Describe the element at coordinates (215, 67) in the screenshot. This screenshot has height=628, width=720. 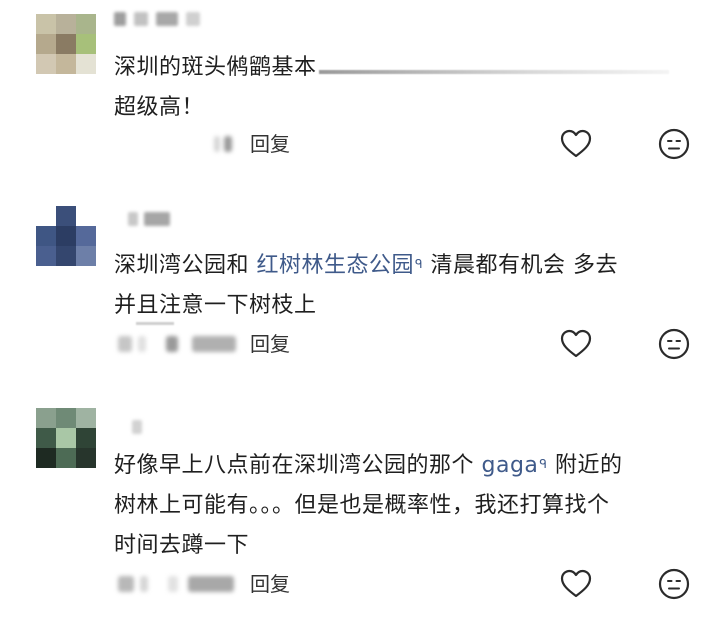
I see `comment-line-text: 深圳的斑头鸺鹠基本` at that location.